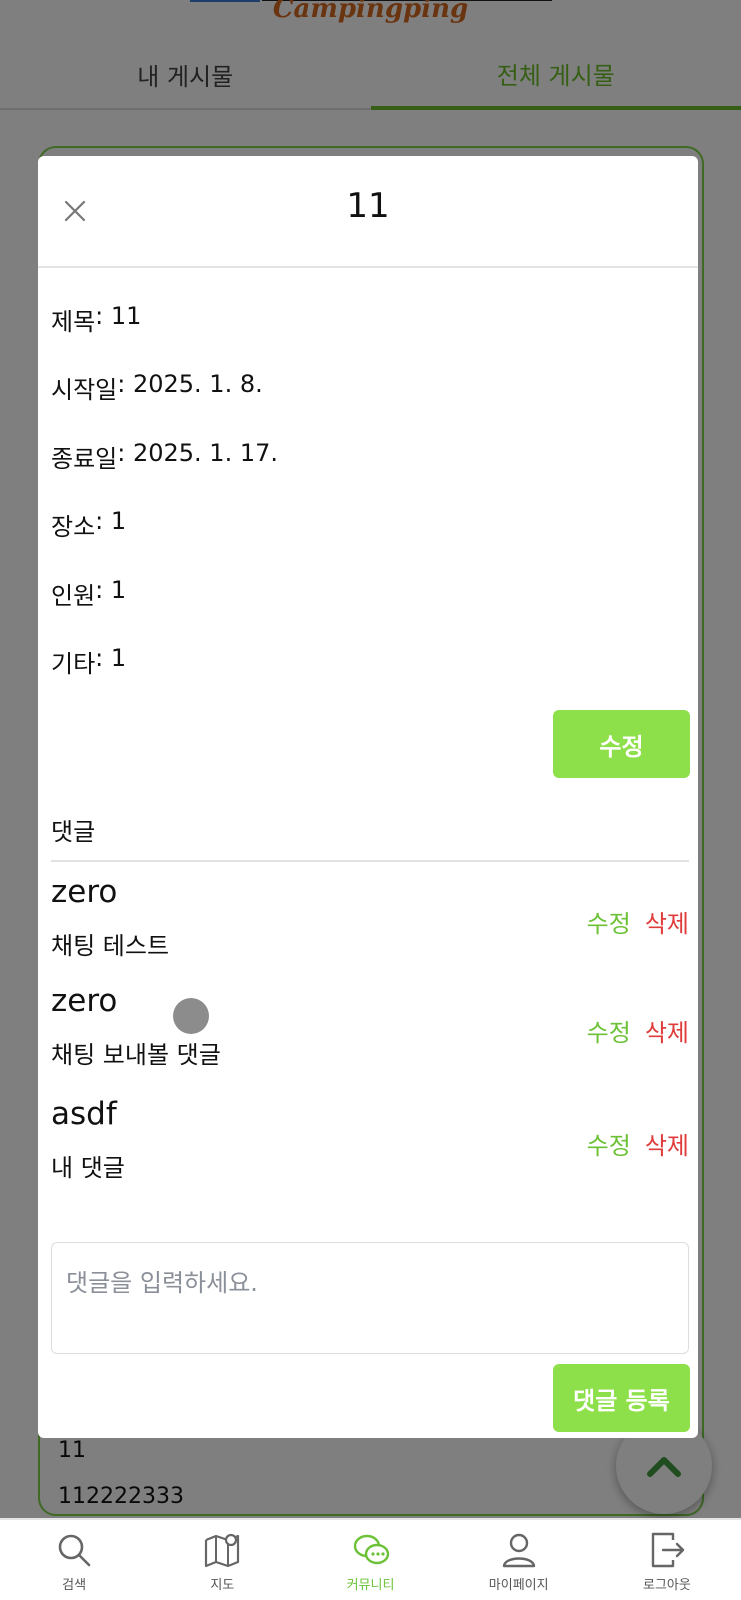 The image size is (741, 1600). What do you see at coordinates (73, 527) in the screenshot?
I see `detail-label: 장소` at bounding box center [73, 527].